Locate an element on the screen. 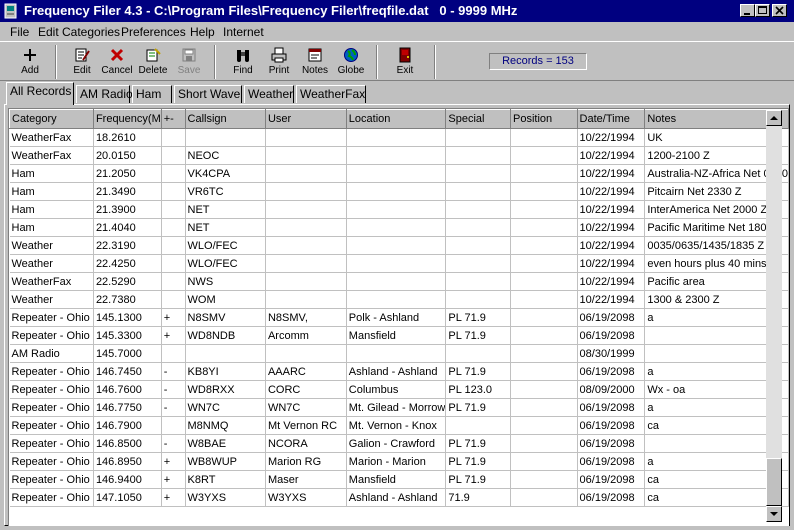 Image resolution: width=794 pixels, height=530 pixels. tab-weather: Weather is located at coordinates (269, 94).